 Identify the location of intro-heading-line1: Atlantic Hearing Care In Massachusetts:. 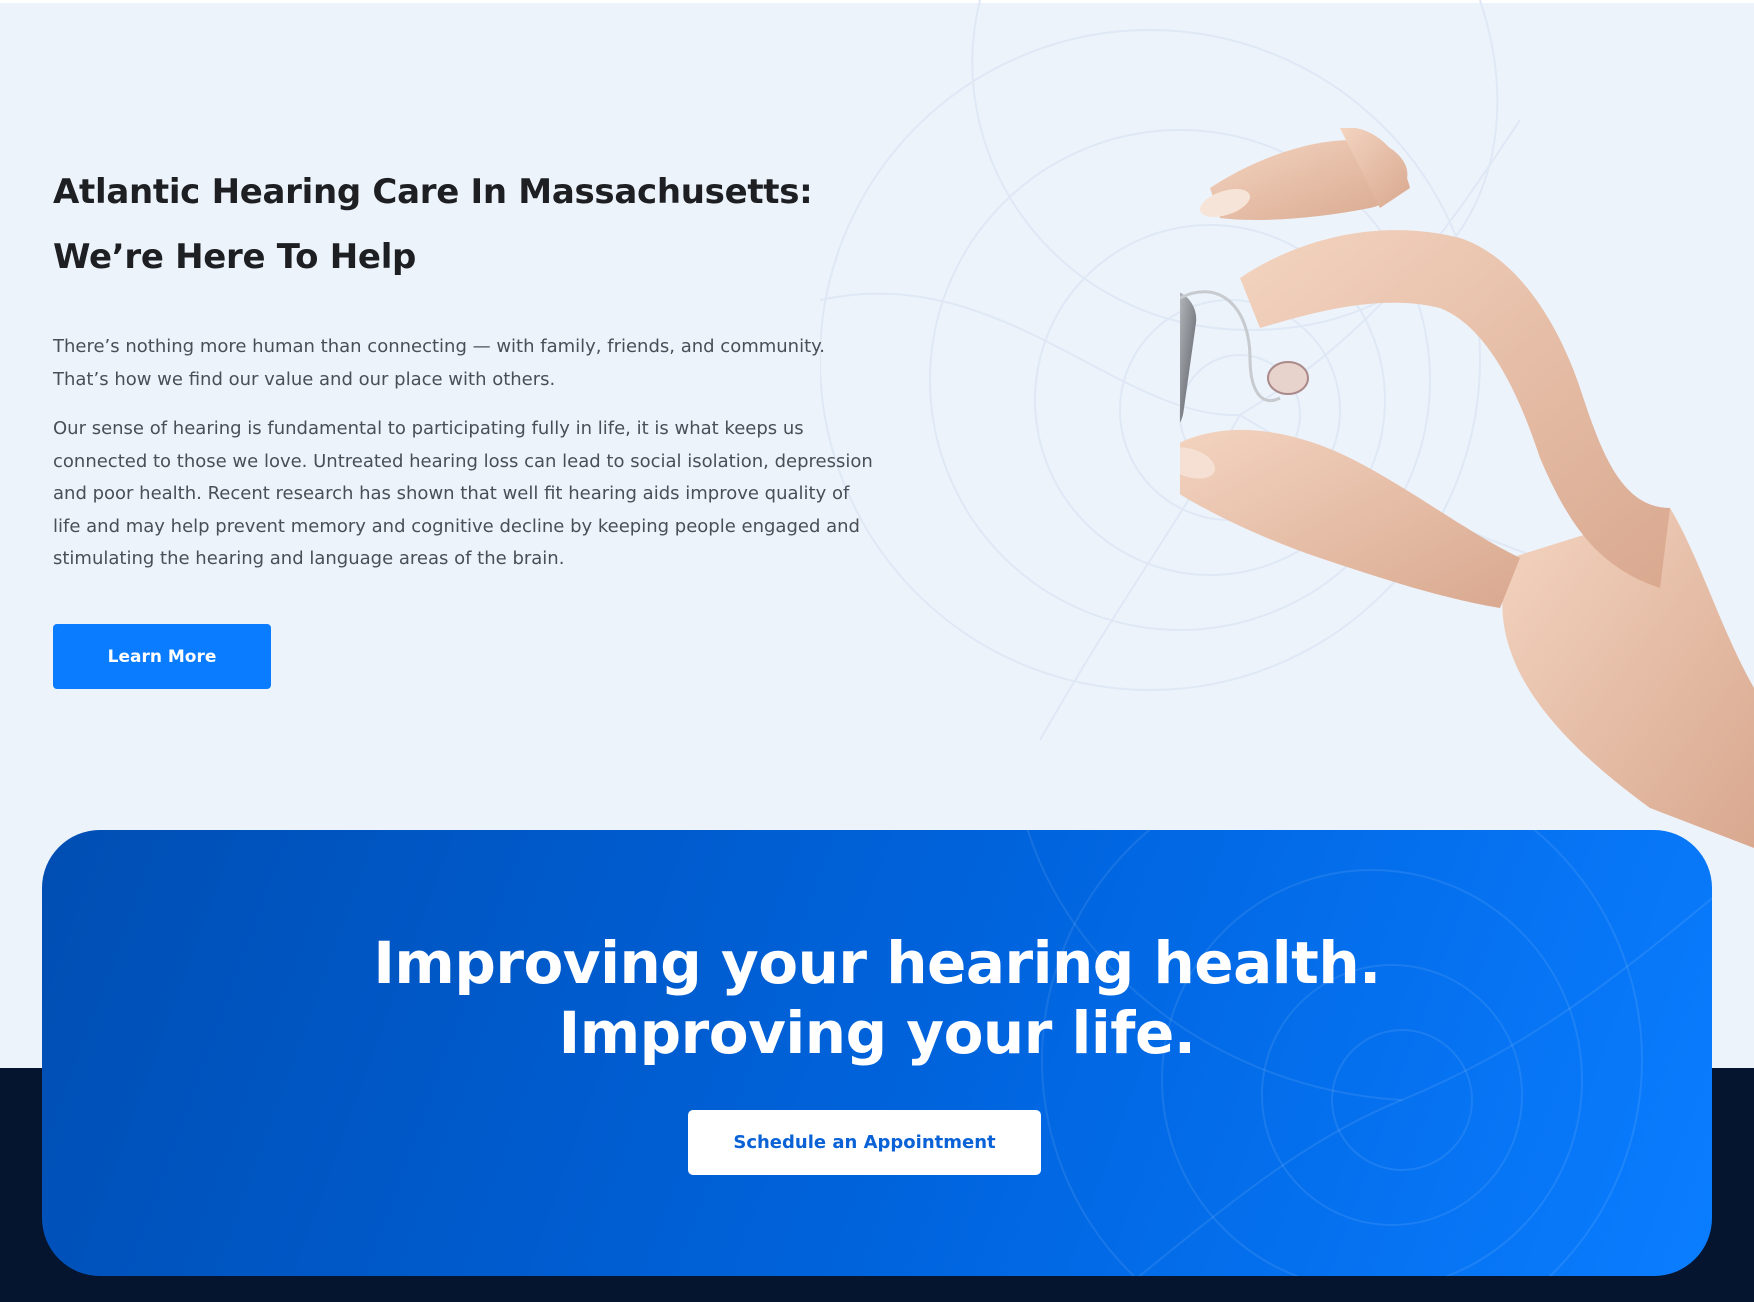
(433, 192).